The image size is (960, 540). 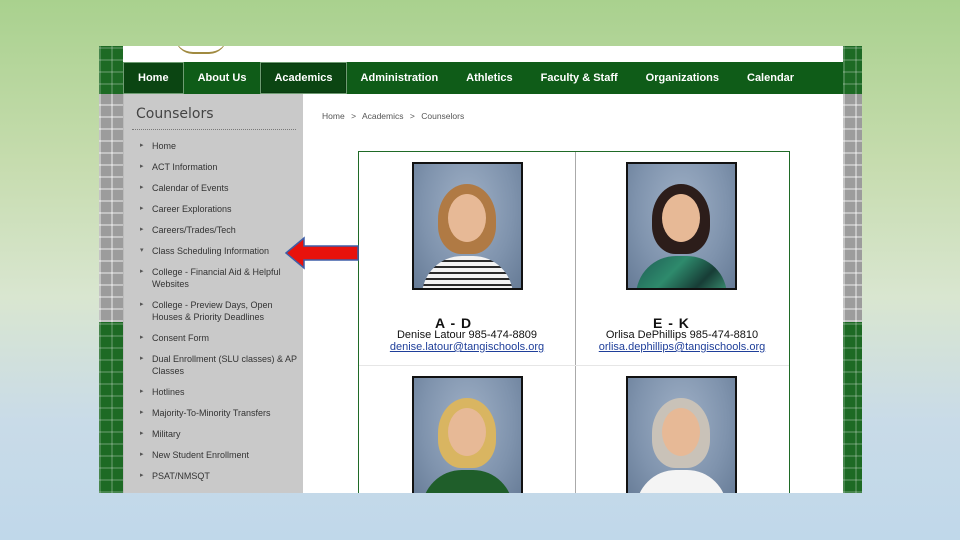 What do you see at coordinates (218, 476) in the screenshot?
I see `sidebar-item-psat-nmsqt: ▸ PSAT/NMSQT` at bounding box center [218, 476].